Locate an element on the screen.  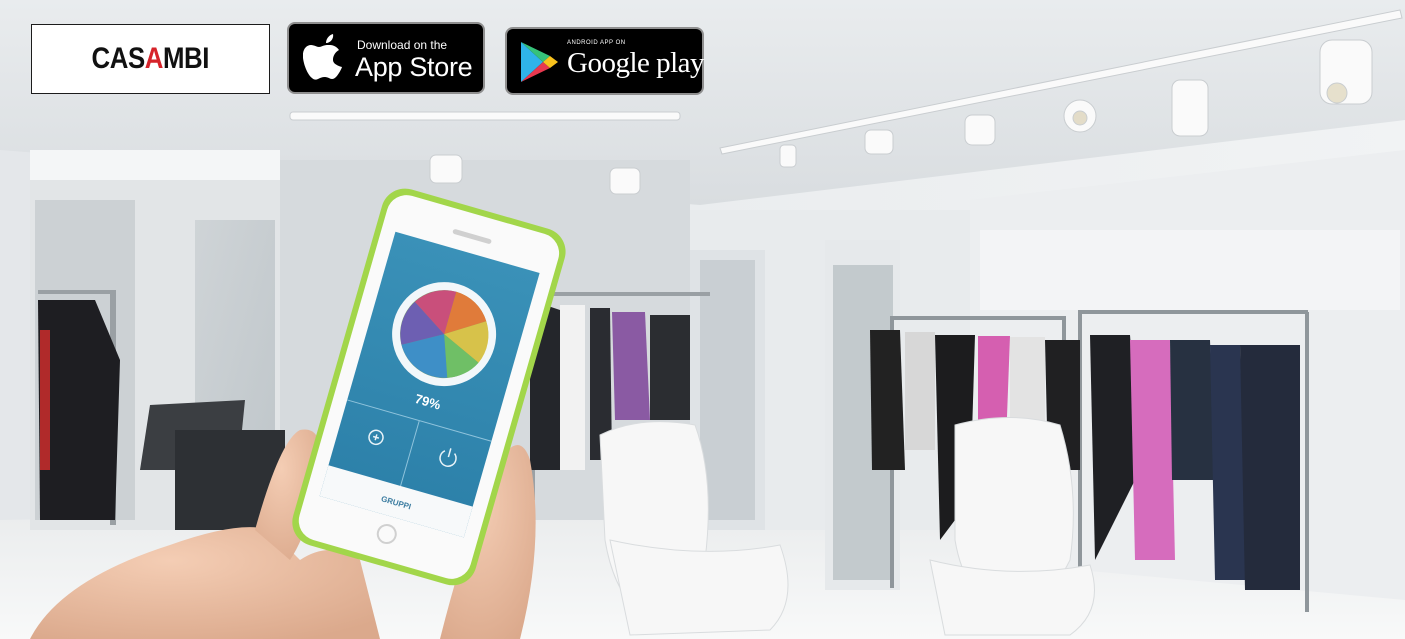
app-store-caption: Download on the is located at coordinates (402, 45).